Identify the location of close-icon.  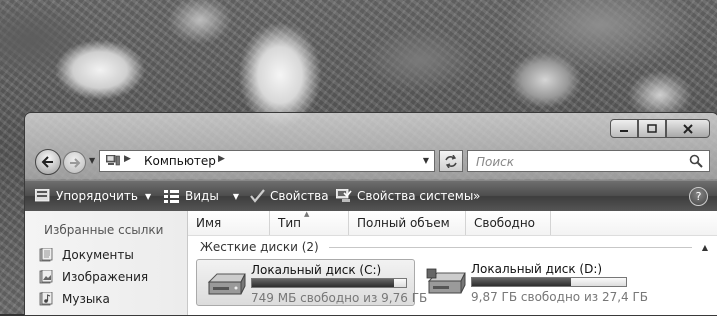
(688, 128).